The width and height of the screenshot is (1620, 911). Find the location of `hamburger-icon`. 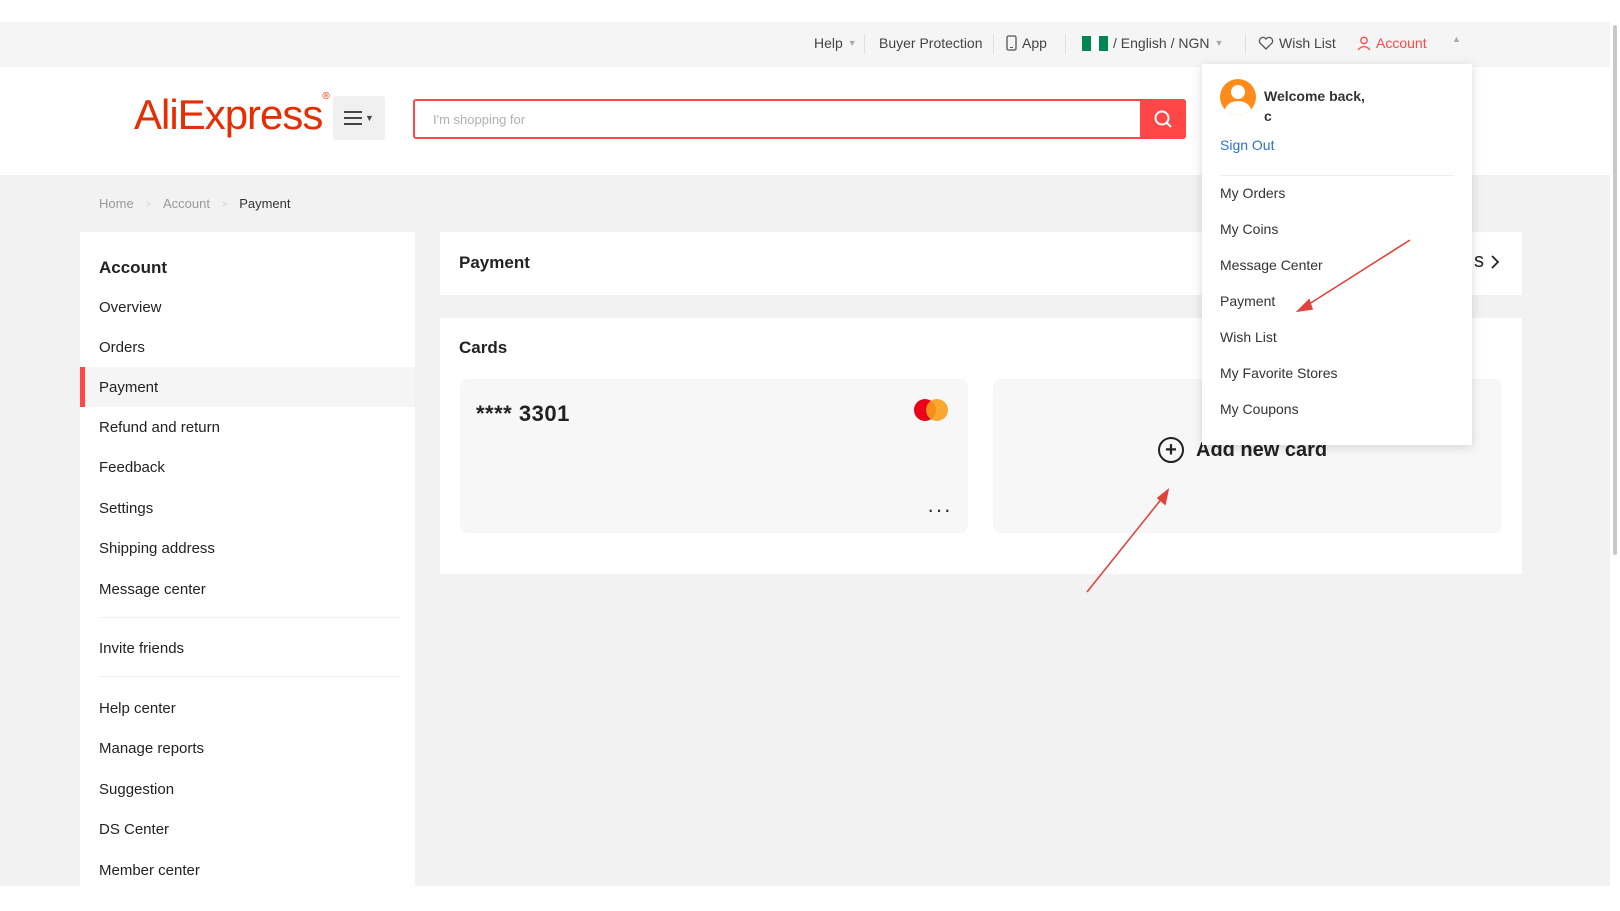

hamburger-icon is located at coordinates (353, 118).